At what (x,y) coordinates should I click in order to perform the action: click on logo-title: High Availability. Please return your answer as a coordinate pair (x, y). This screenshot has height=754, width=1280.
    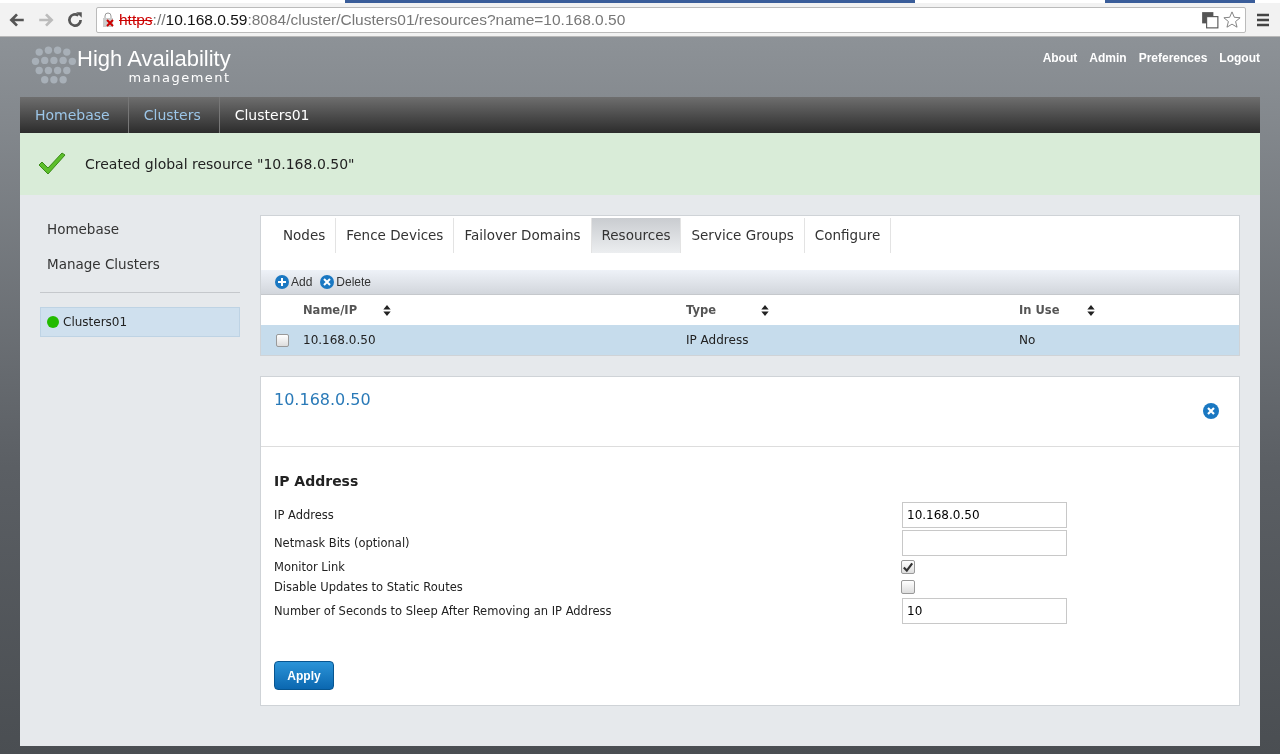
    Looking at the image, I should click on (154, 59).